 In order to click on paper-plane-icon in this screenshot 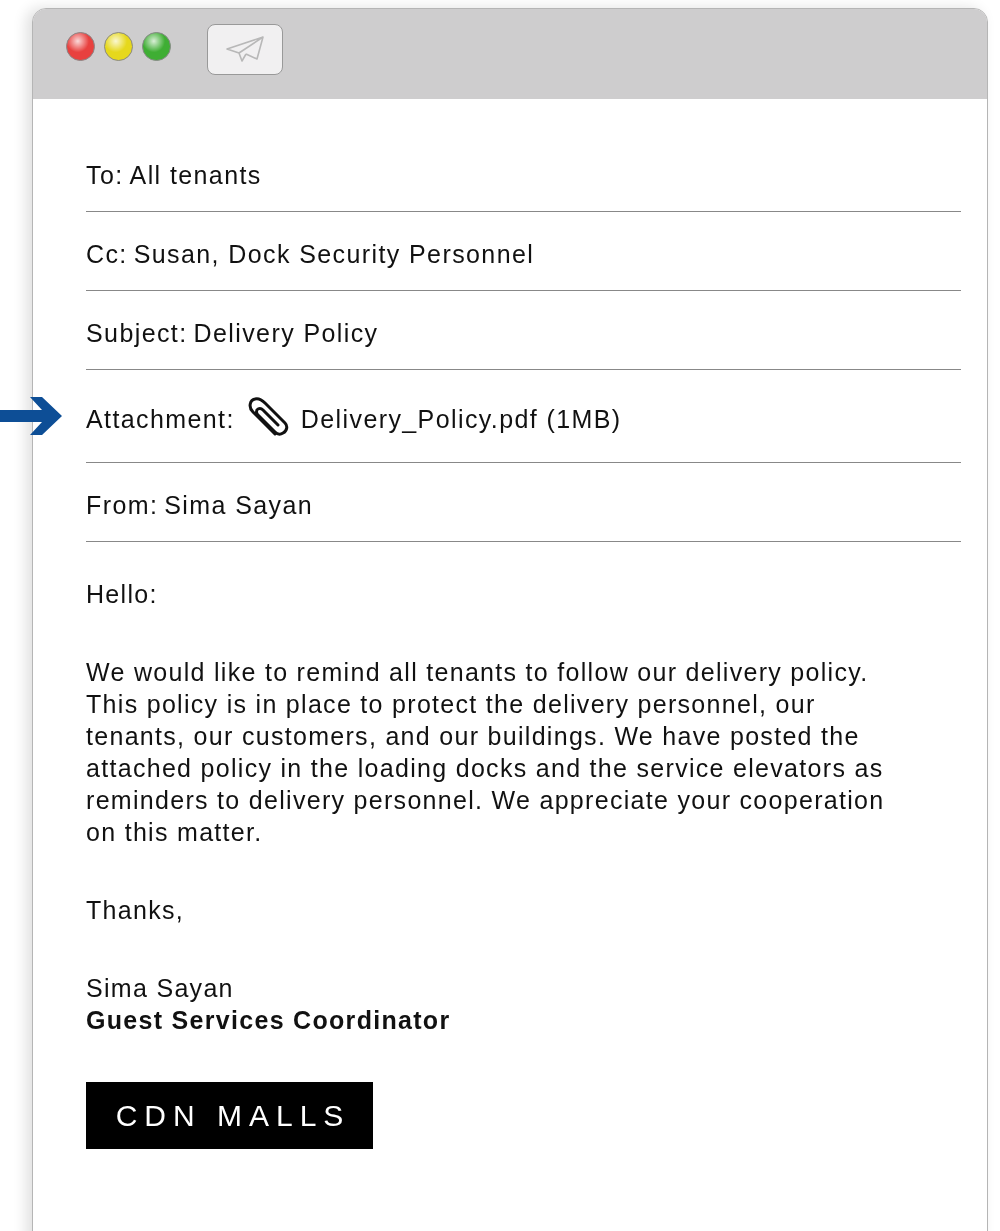, I will do `click(245, 49)`.